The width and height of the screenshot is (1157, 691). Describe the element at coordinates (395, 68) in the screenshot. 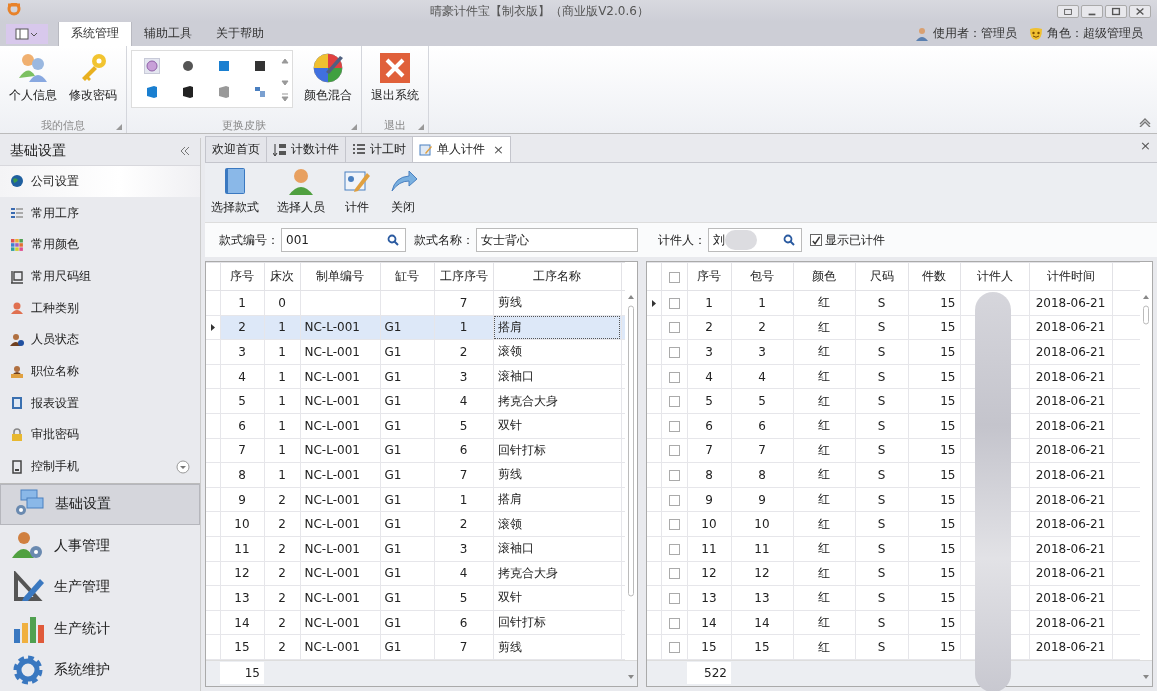

I see `exit-icon` at that location.